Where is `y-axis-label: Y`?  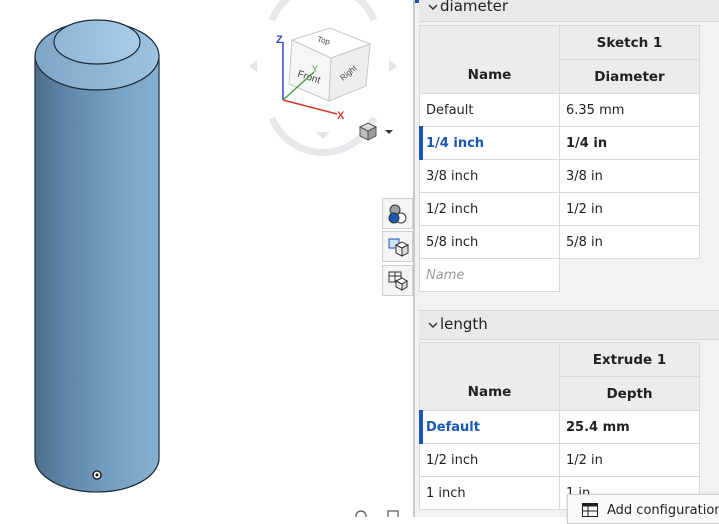 y-axis-label: Y is located at coordinates (315, 69).